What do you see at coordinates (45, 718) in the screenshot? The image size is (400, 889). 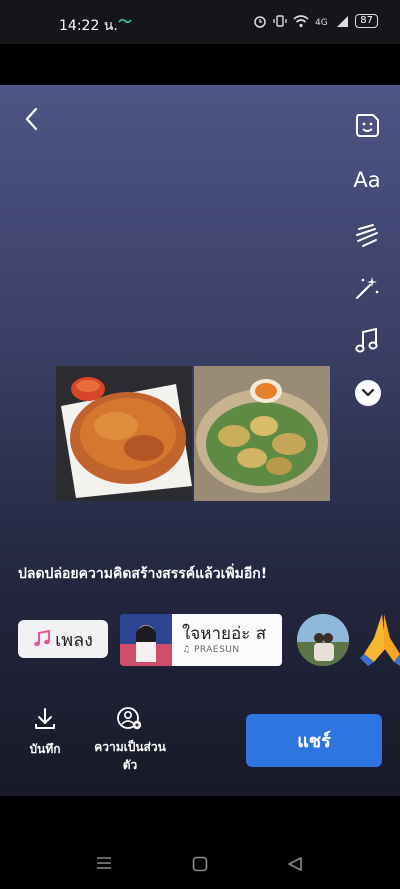 I see `download-icon` at bounding box center [45, 718].